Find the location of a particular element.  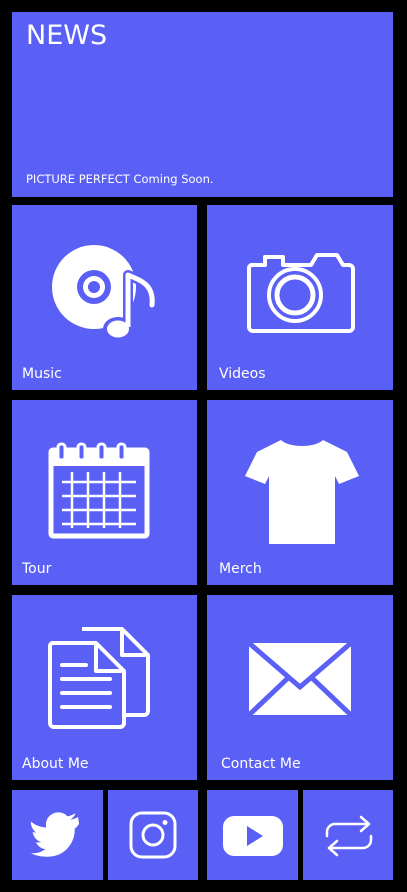

repeat-tile is located at coordinates (348, 835).